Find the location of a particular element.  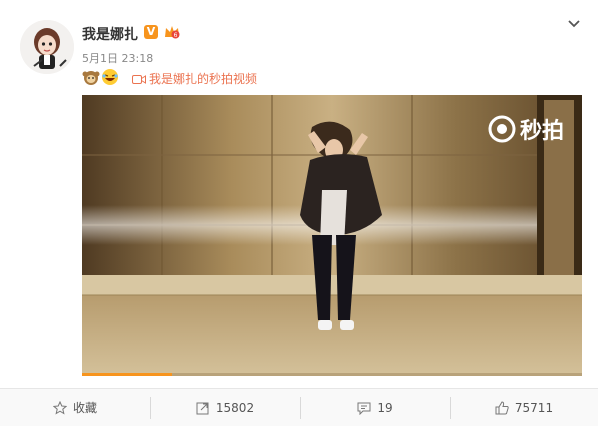

avatar is located at coordinates (47, 47).